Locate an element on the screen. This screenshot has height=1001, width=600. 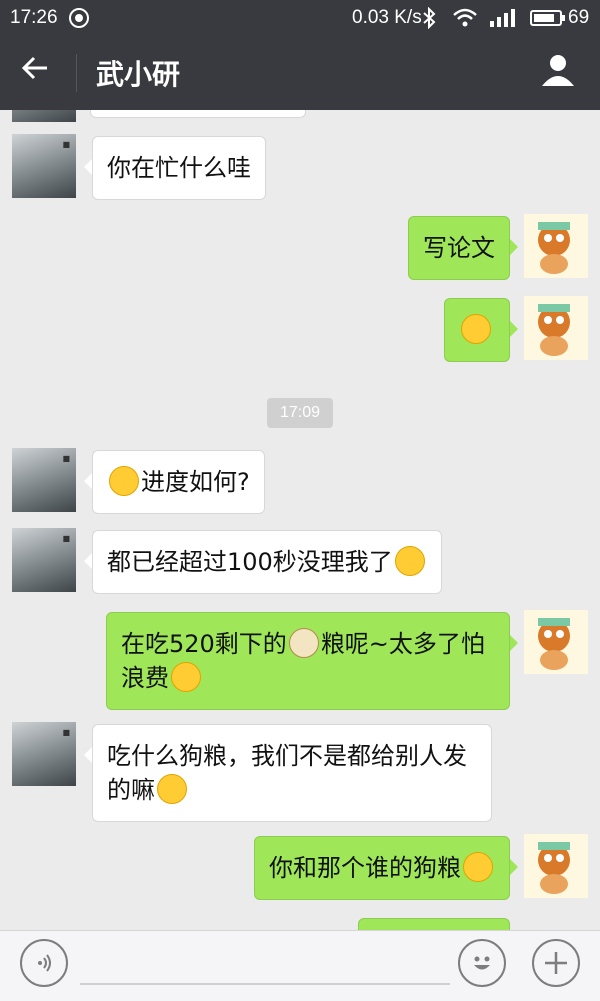
status-bar: 17:26 0.03 K/s 69 is located at coordinates (300, 18).